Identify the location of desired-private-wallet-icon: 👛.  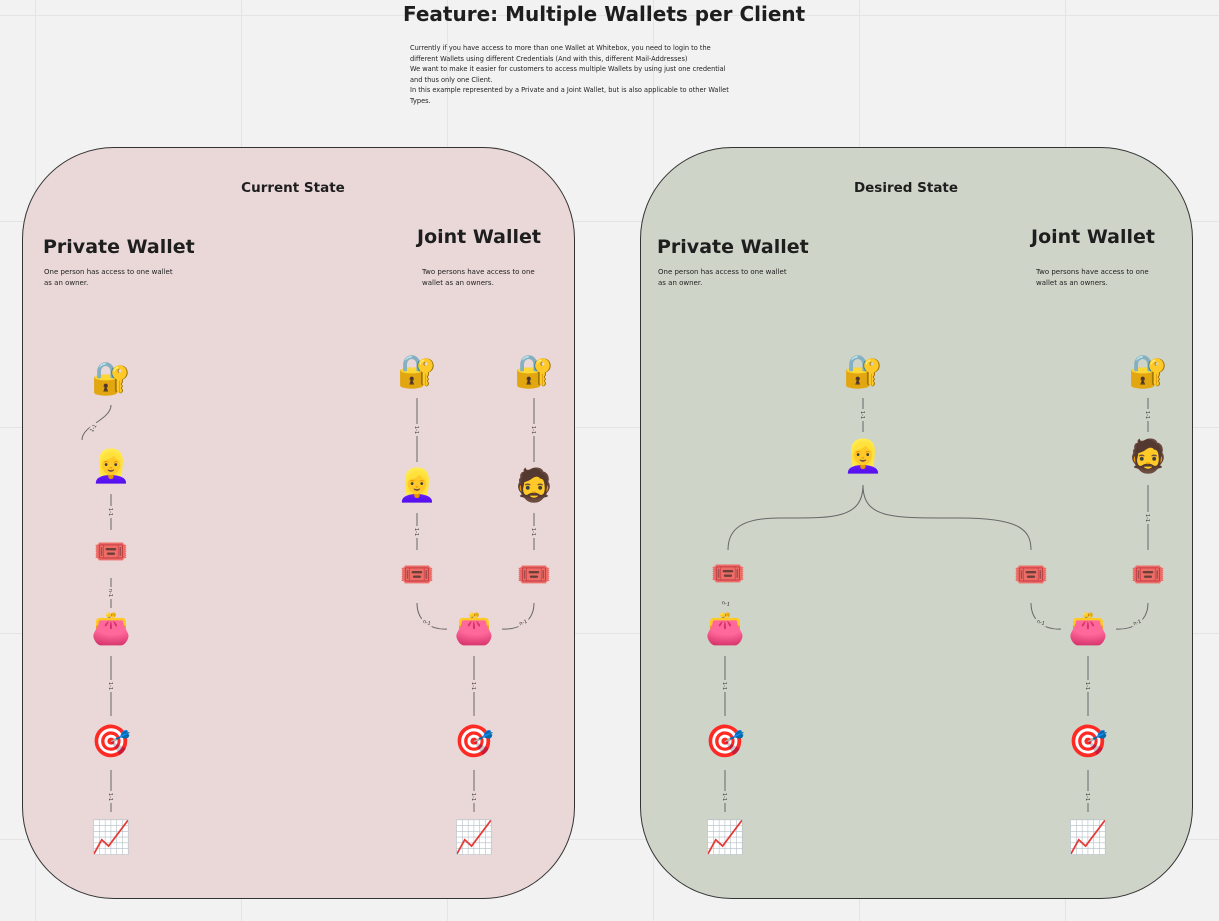
(725, 628).